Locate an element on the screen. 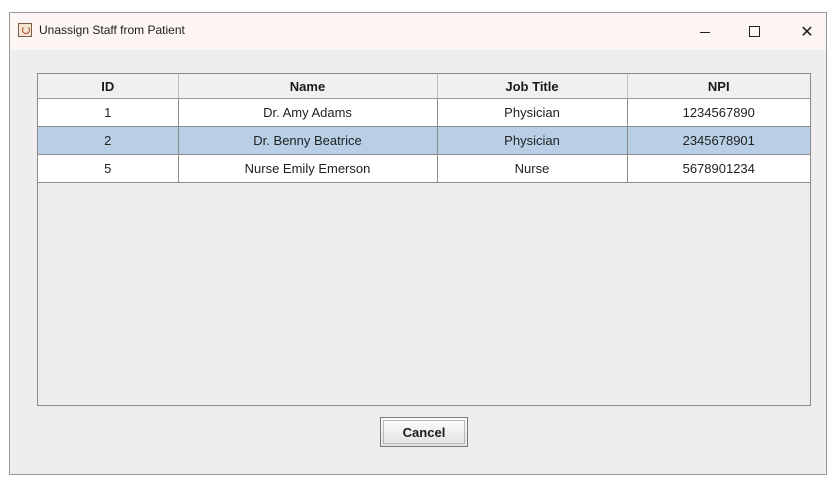  cell-id: 5 is located at coordinates (108, 168).